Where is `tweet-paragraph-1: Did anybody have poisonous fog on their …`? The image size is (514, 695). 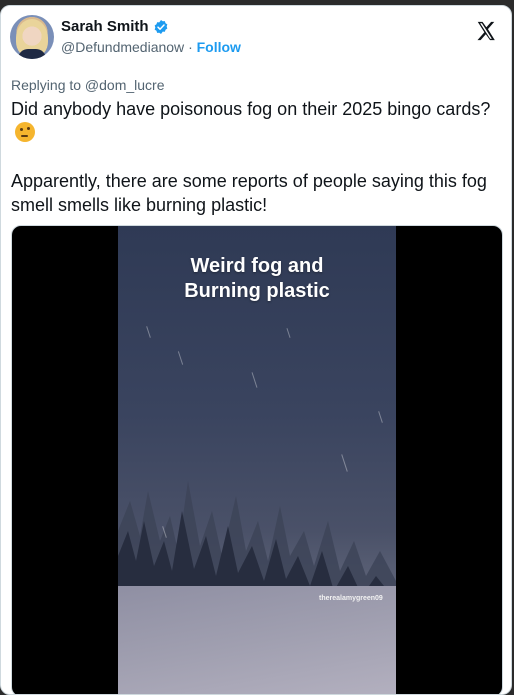
tweet-paragraph-1: Did anybody have poisonous fog on their … is located at coordinates (251, 121).